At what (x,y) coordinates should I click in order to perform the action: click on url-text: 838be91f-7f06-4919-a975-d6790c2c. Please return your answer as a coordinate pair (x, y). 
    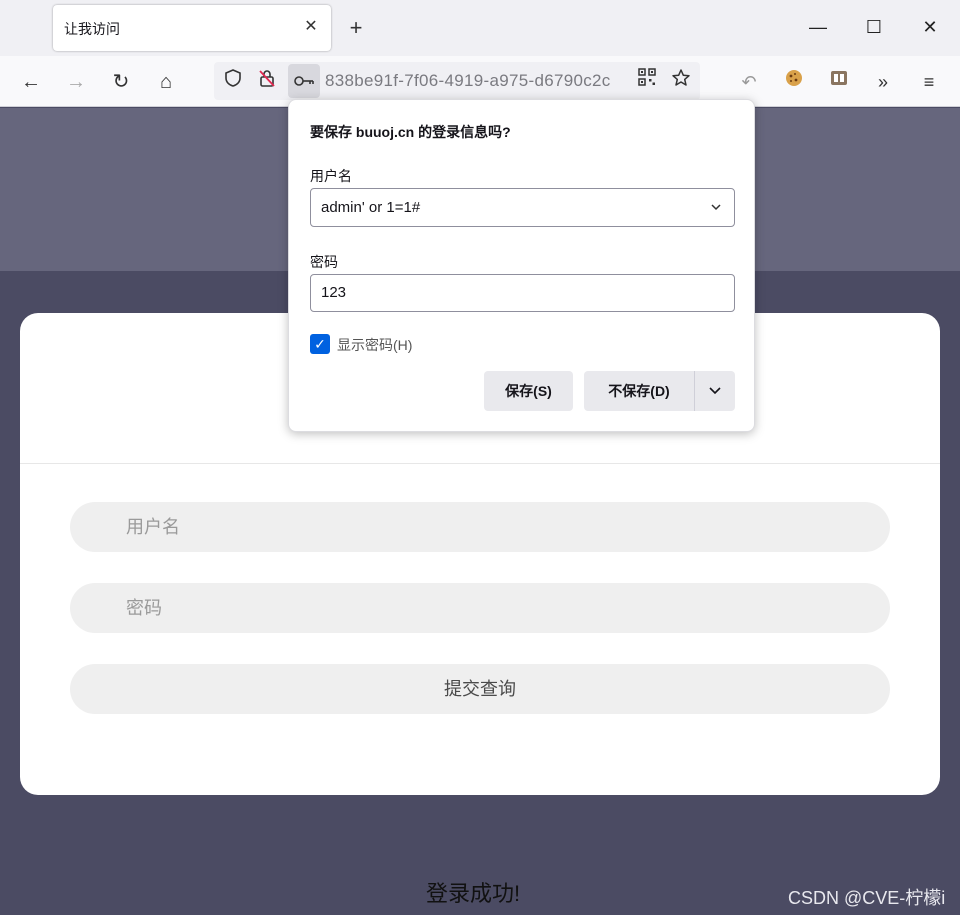
    Looking at the image, I should click on (476, 81).